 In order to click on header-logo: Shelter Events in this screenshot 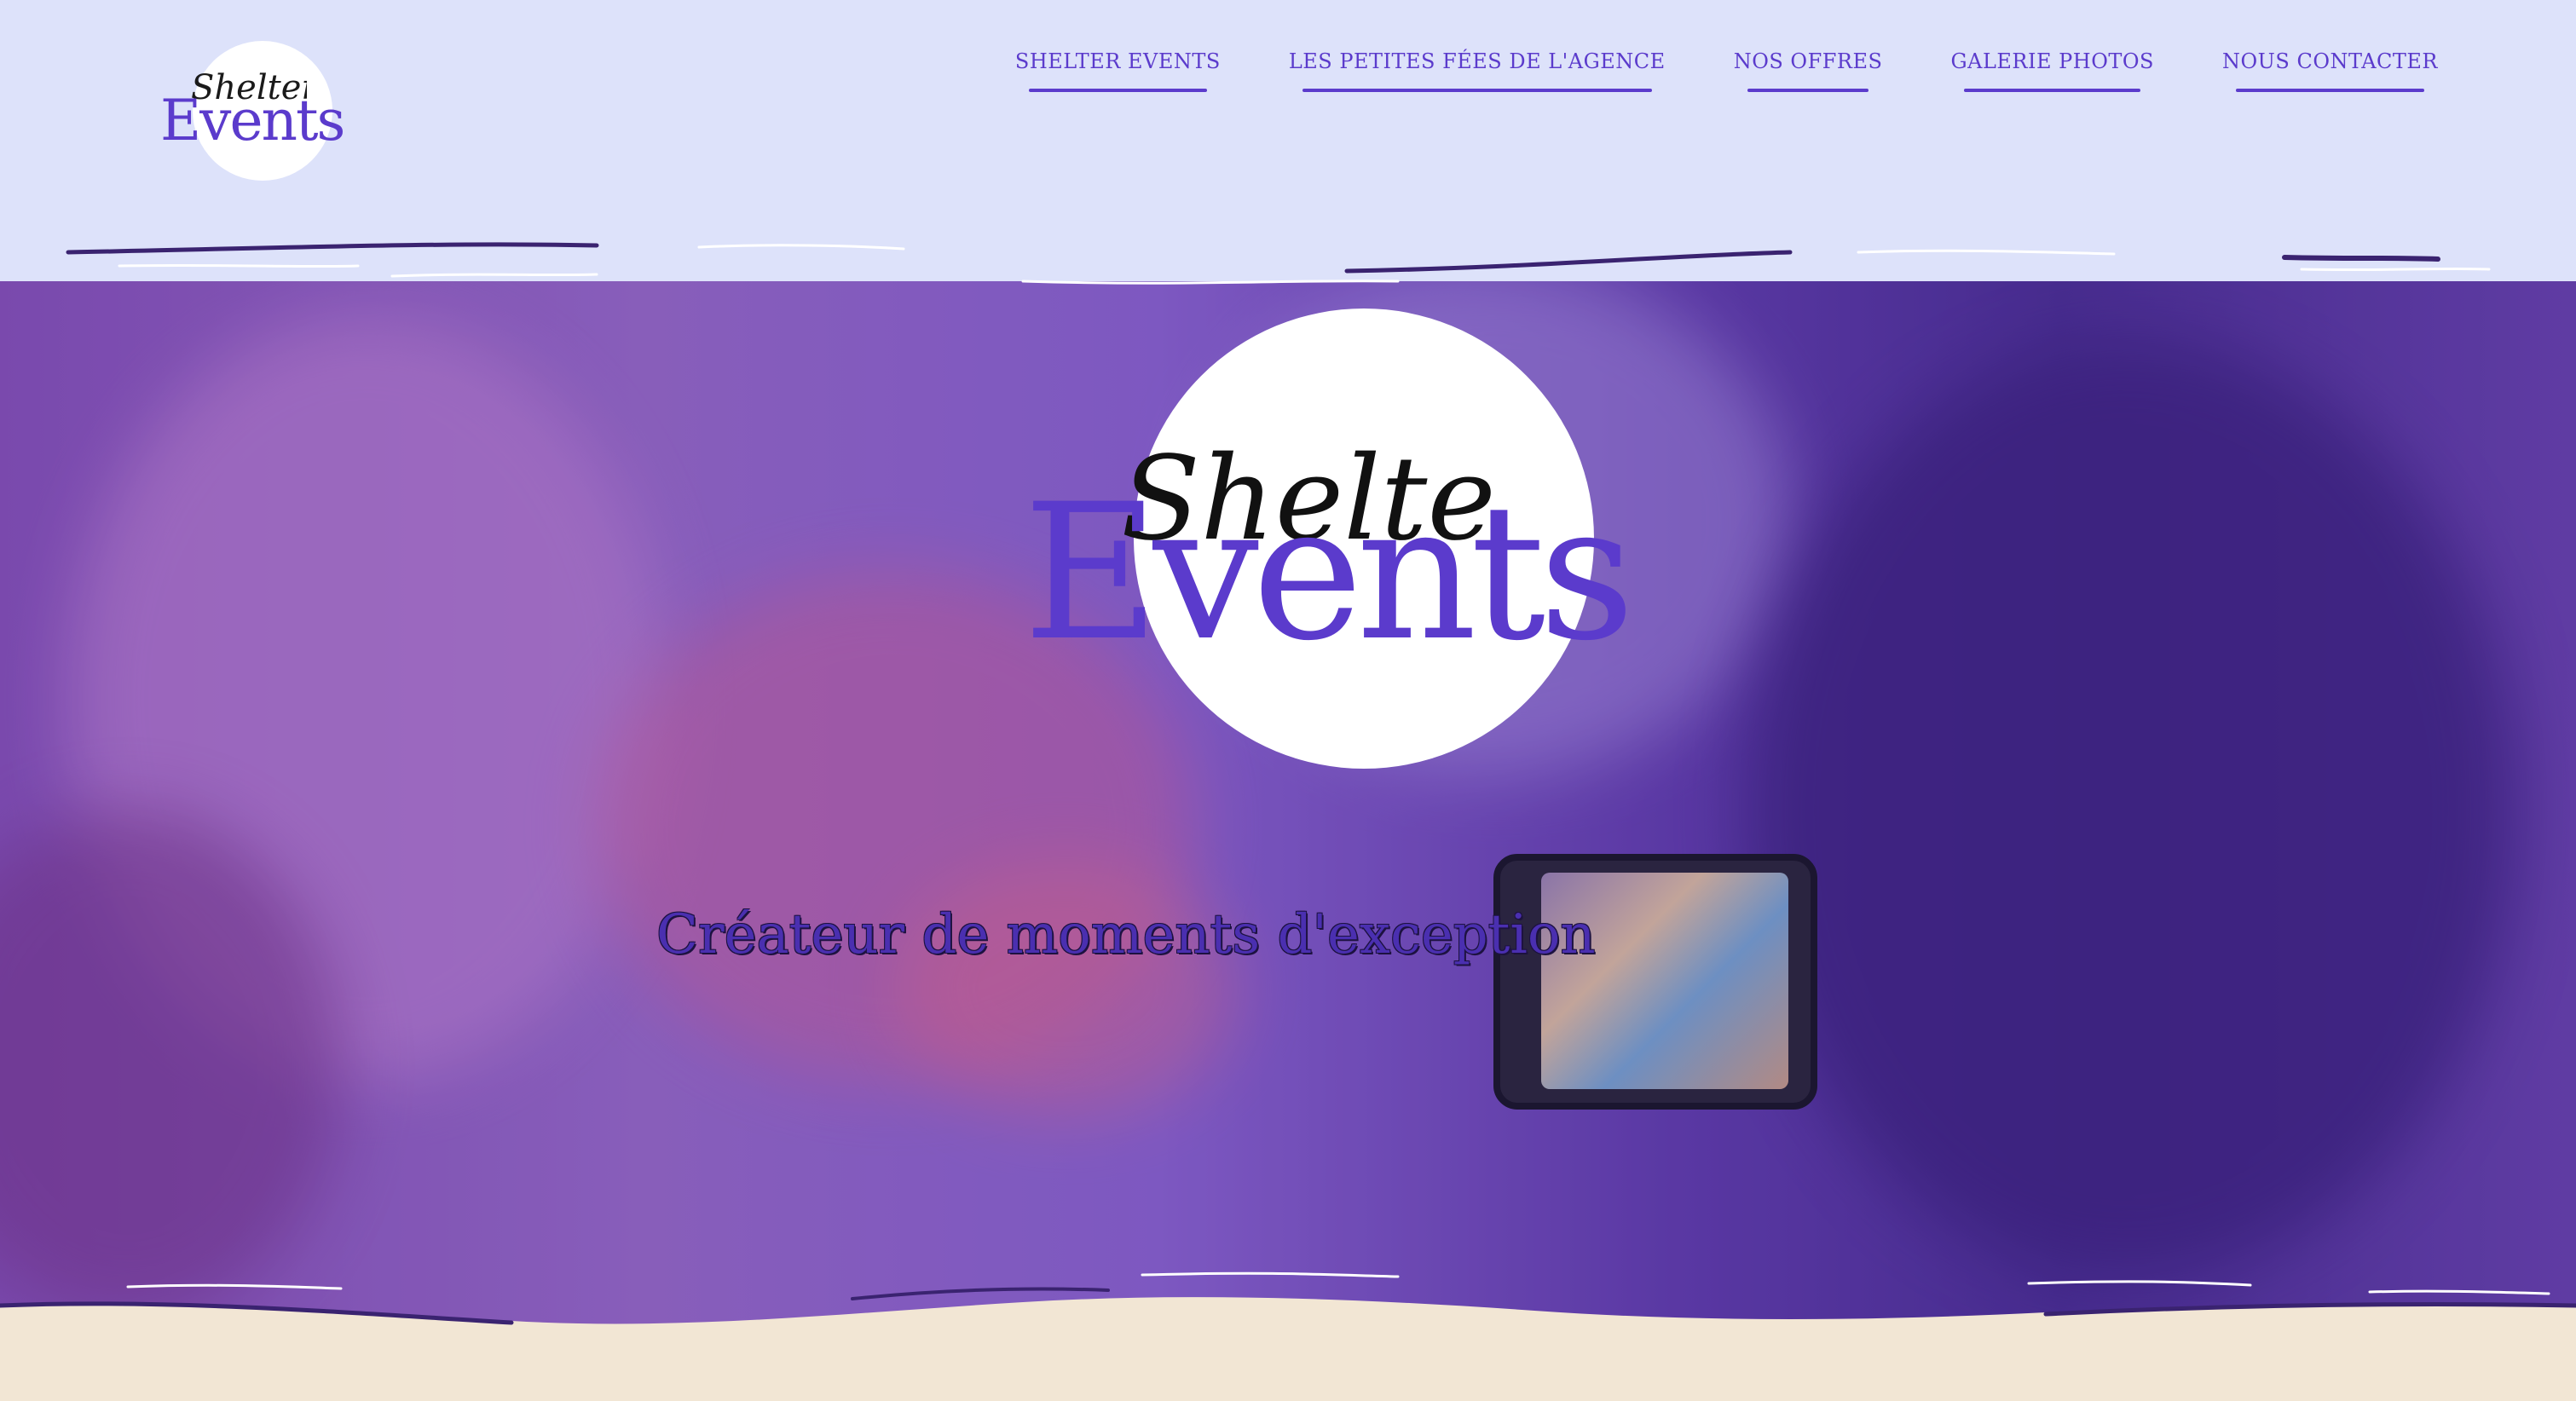, I will do `click(250, 111)`.